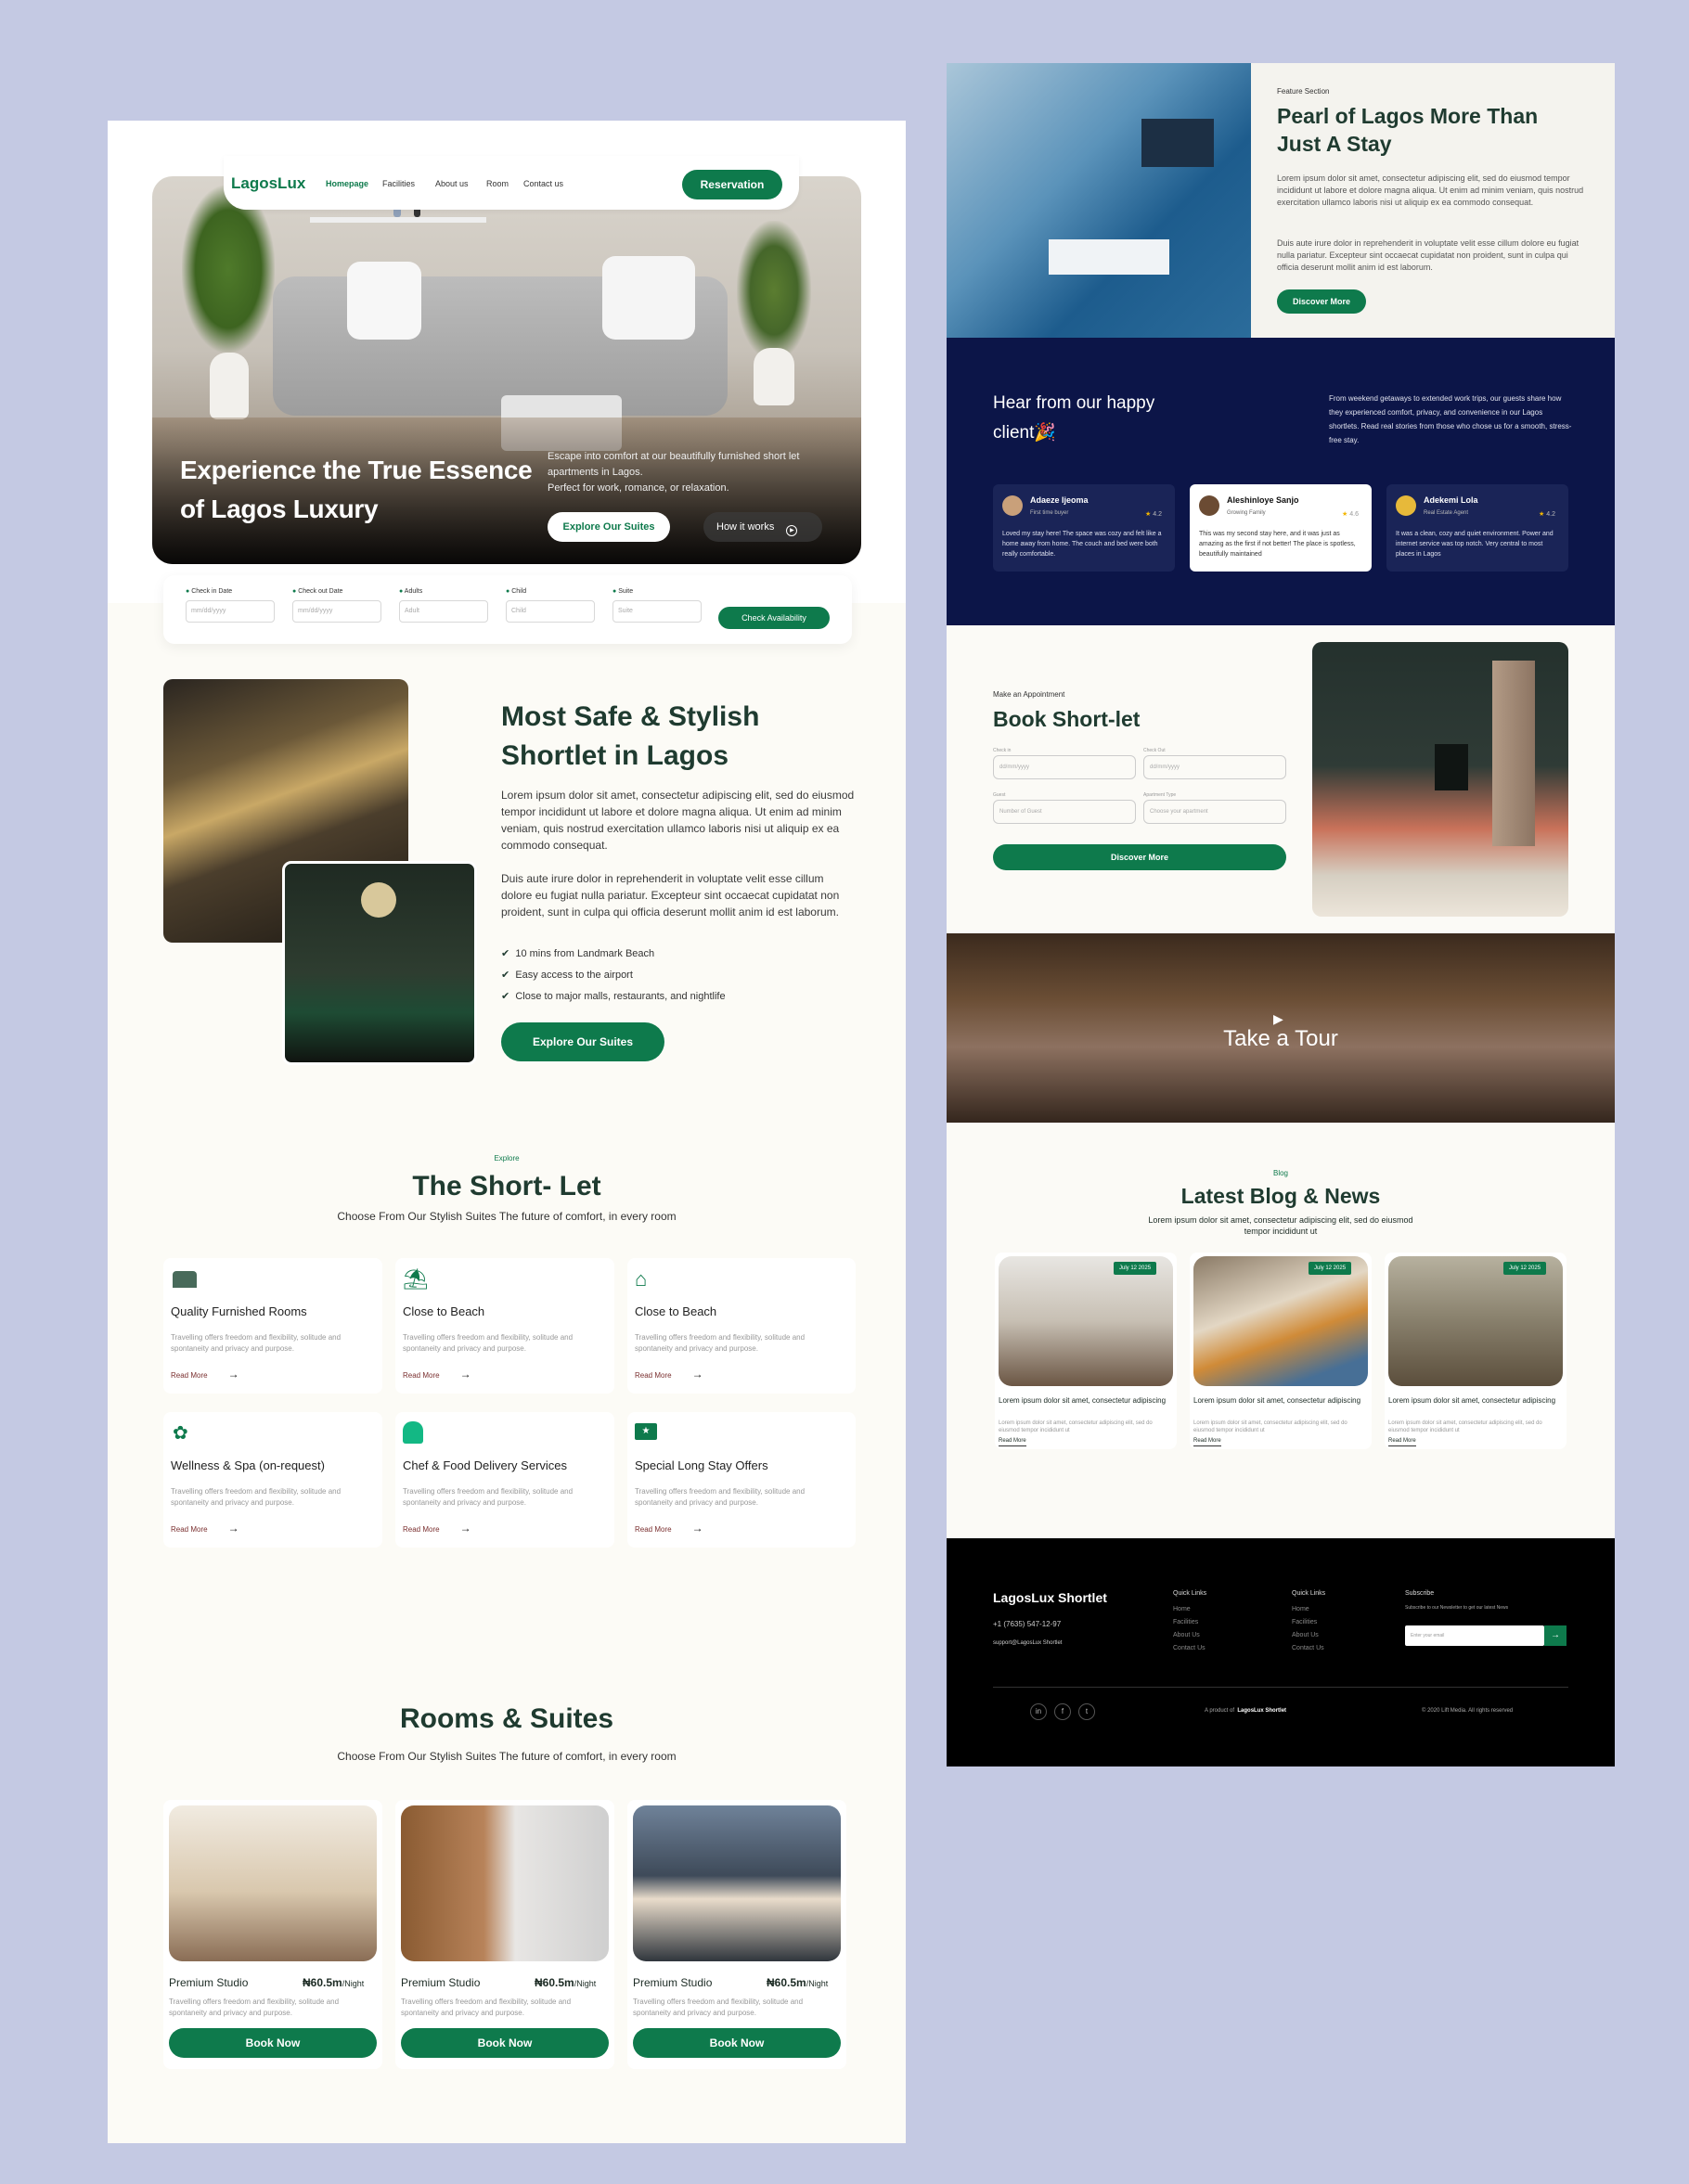 This screenshot has height=2184, width=1689. What do you see at coordinates (452, 183) in the screenshot?
I see `nav-about-us: About us` at bounding box center [452, 183].